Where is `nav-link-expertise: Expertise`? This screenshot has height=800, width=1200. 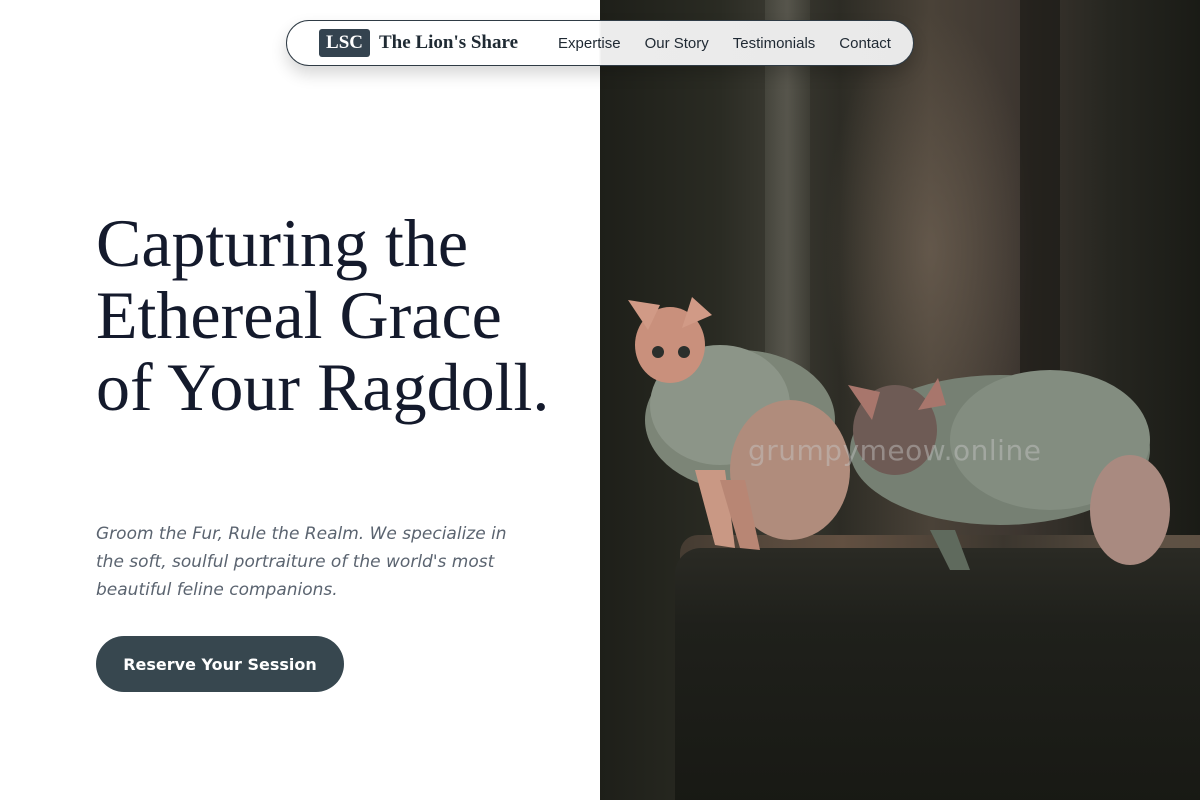
nav-link-expertise: Expertise is located at coordinates (589, 43).